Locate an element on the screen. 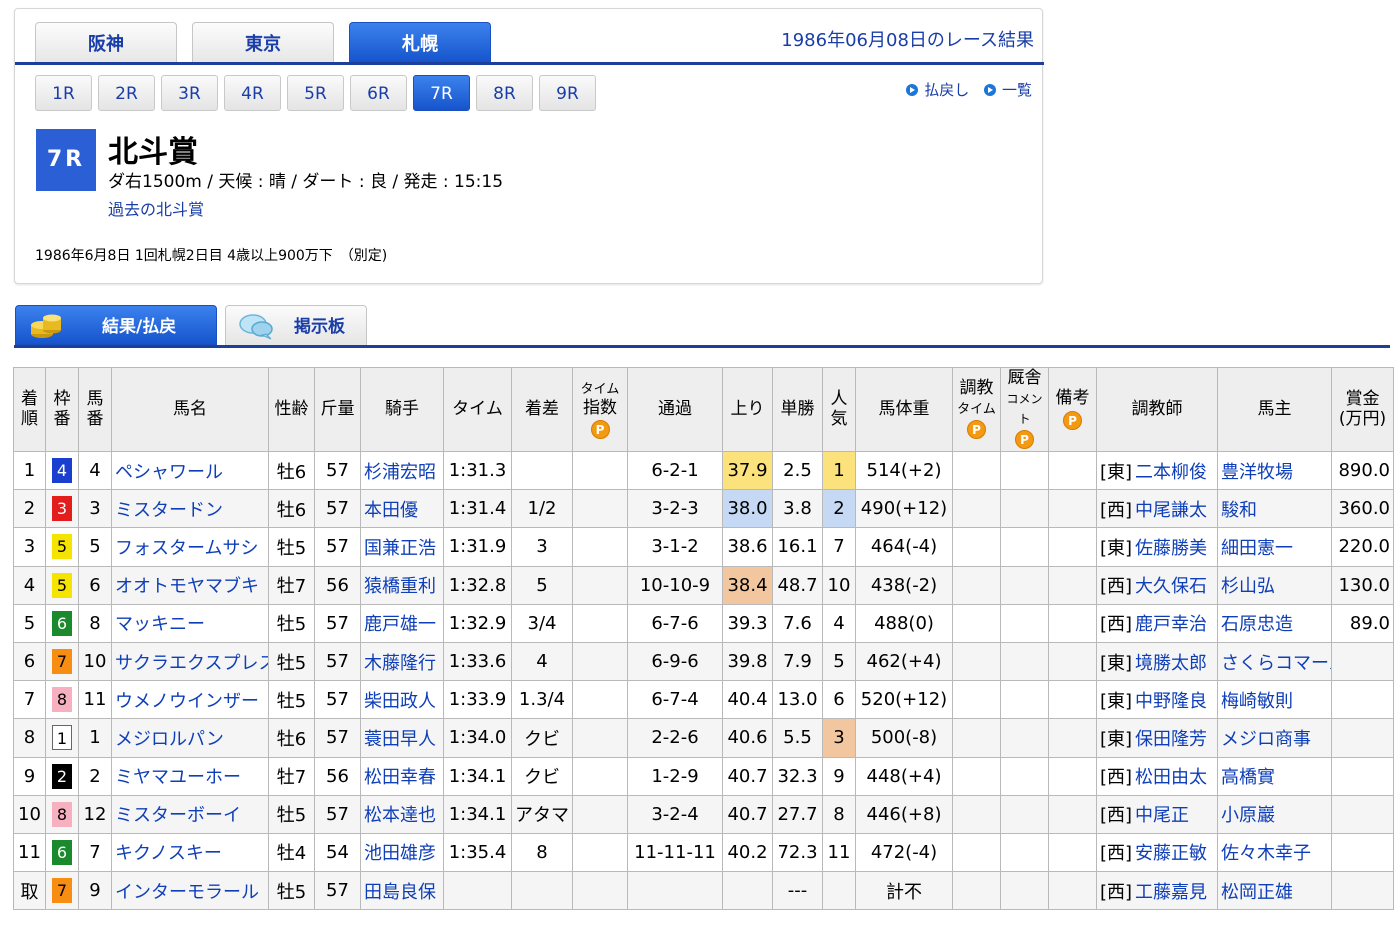 The height and width of the screenshot is (928, 1400). jockey-link: 松本達也 is located at coordinates (400, 815).